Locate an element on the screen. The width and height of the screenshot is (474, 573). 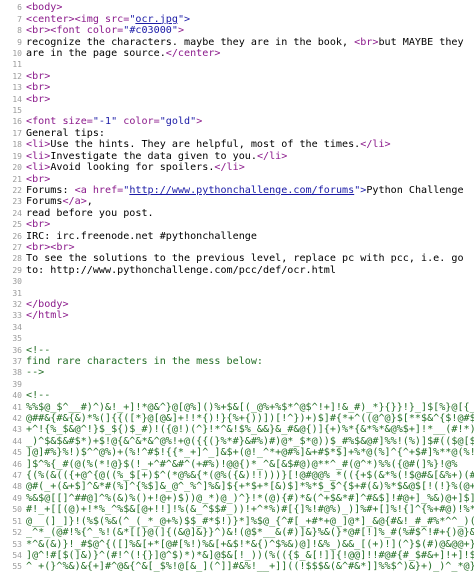
source-line: 6 <body> is located at coordinates (237, 7).